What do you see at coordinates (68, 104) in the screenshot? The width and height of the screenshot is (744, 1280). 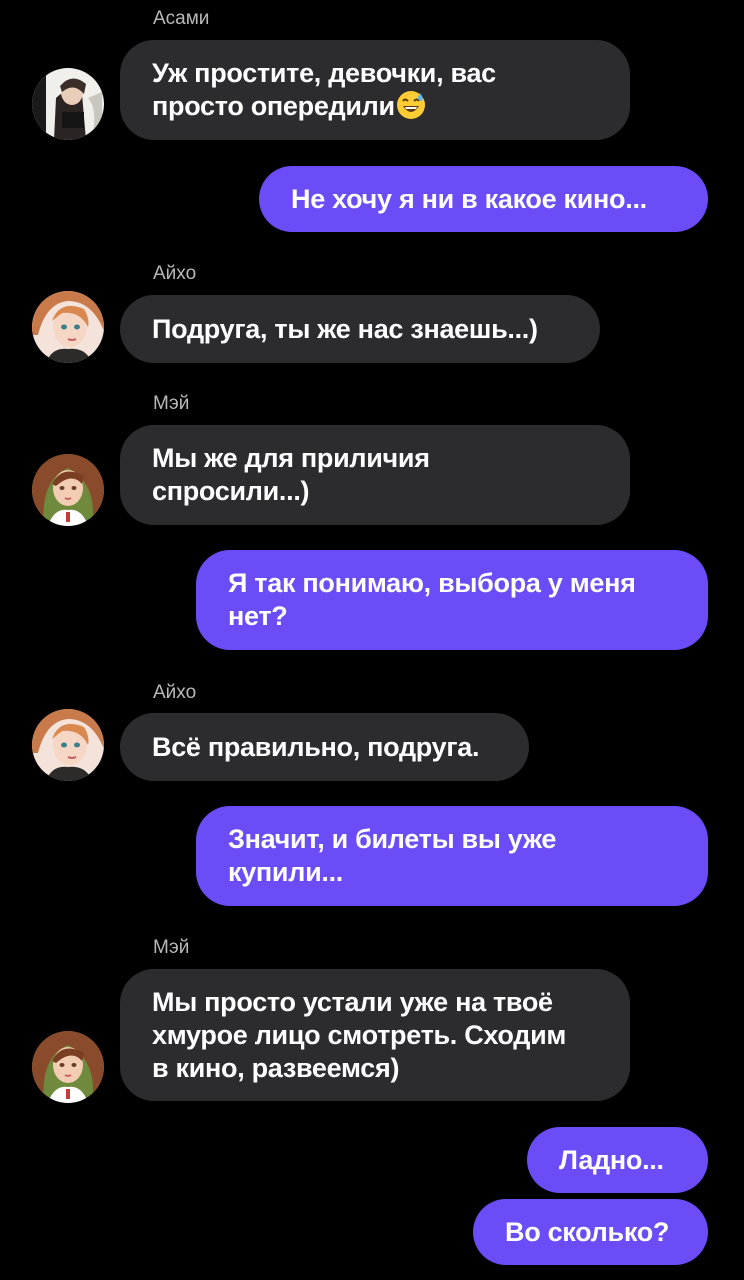 I see `asami-avatar-icon` at bounding box center [68, 104].